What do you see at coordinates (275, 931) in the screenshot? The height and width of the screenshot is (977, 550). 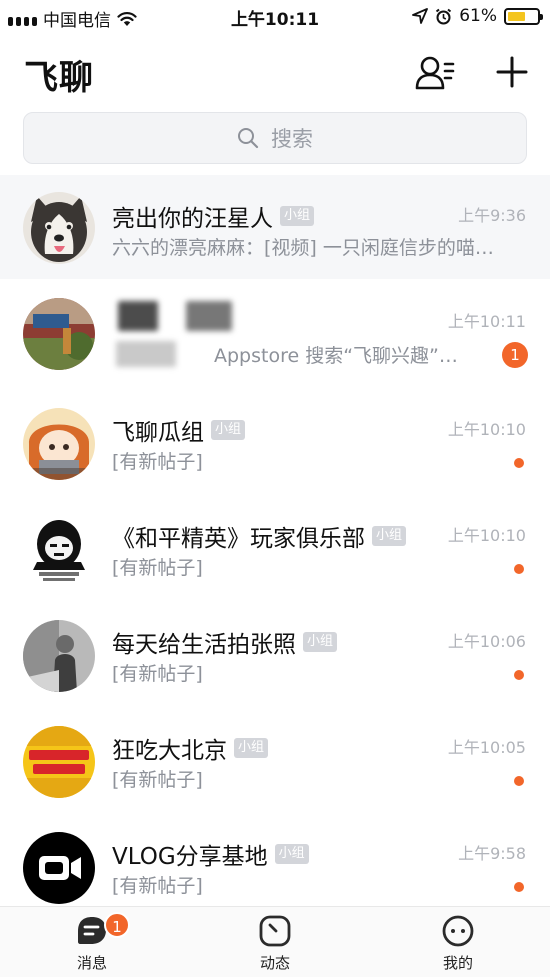 I see `moments-icon` at bounding box center [275, 931].